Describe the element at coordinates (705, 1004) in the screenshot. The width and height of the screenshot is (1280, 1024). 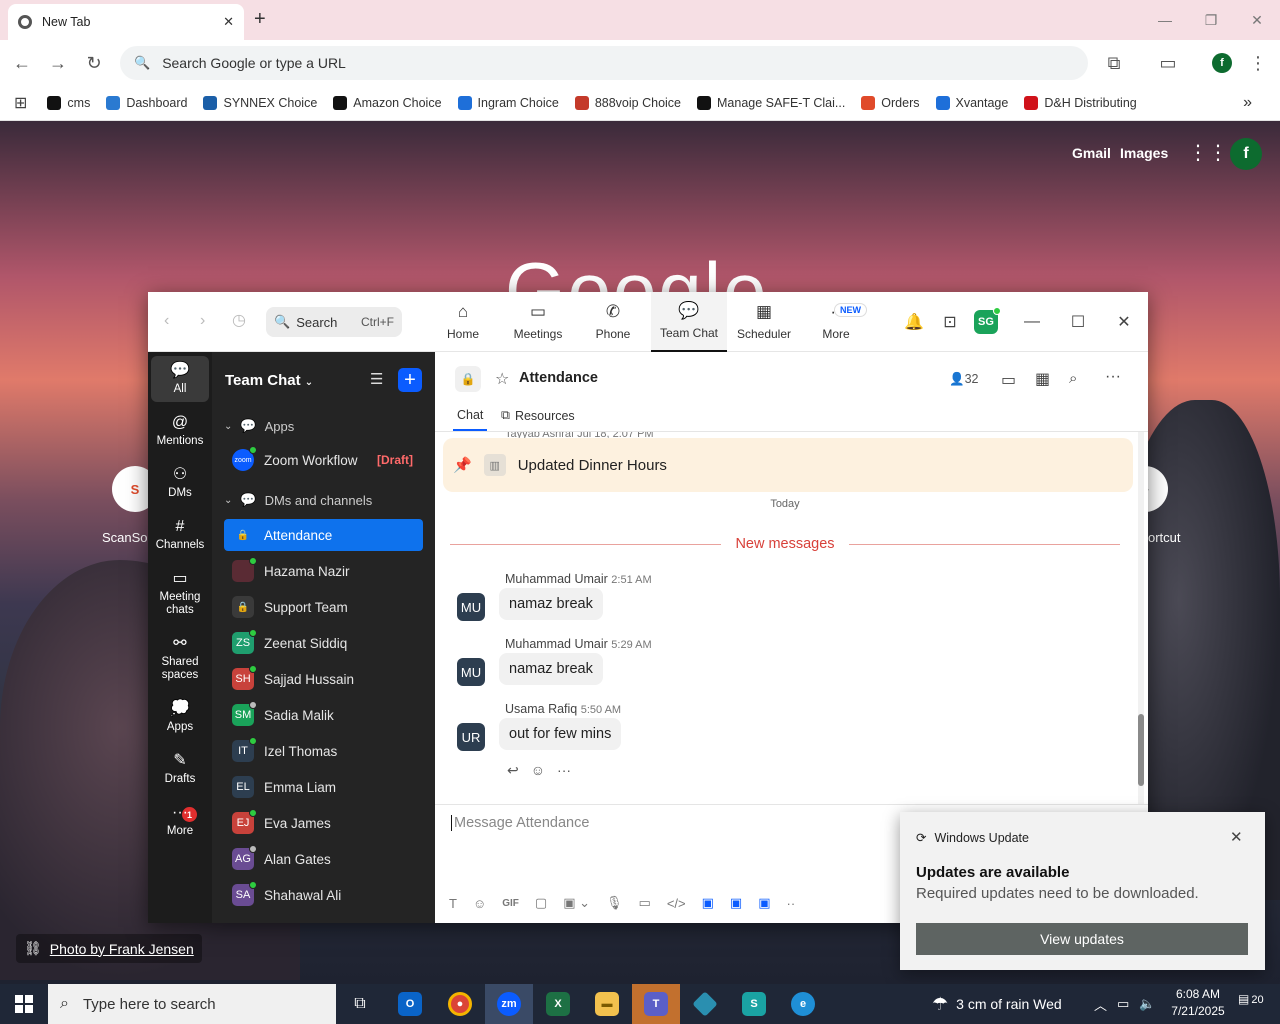
I see `app-diamond-icon` at that location.